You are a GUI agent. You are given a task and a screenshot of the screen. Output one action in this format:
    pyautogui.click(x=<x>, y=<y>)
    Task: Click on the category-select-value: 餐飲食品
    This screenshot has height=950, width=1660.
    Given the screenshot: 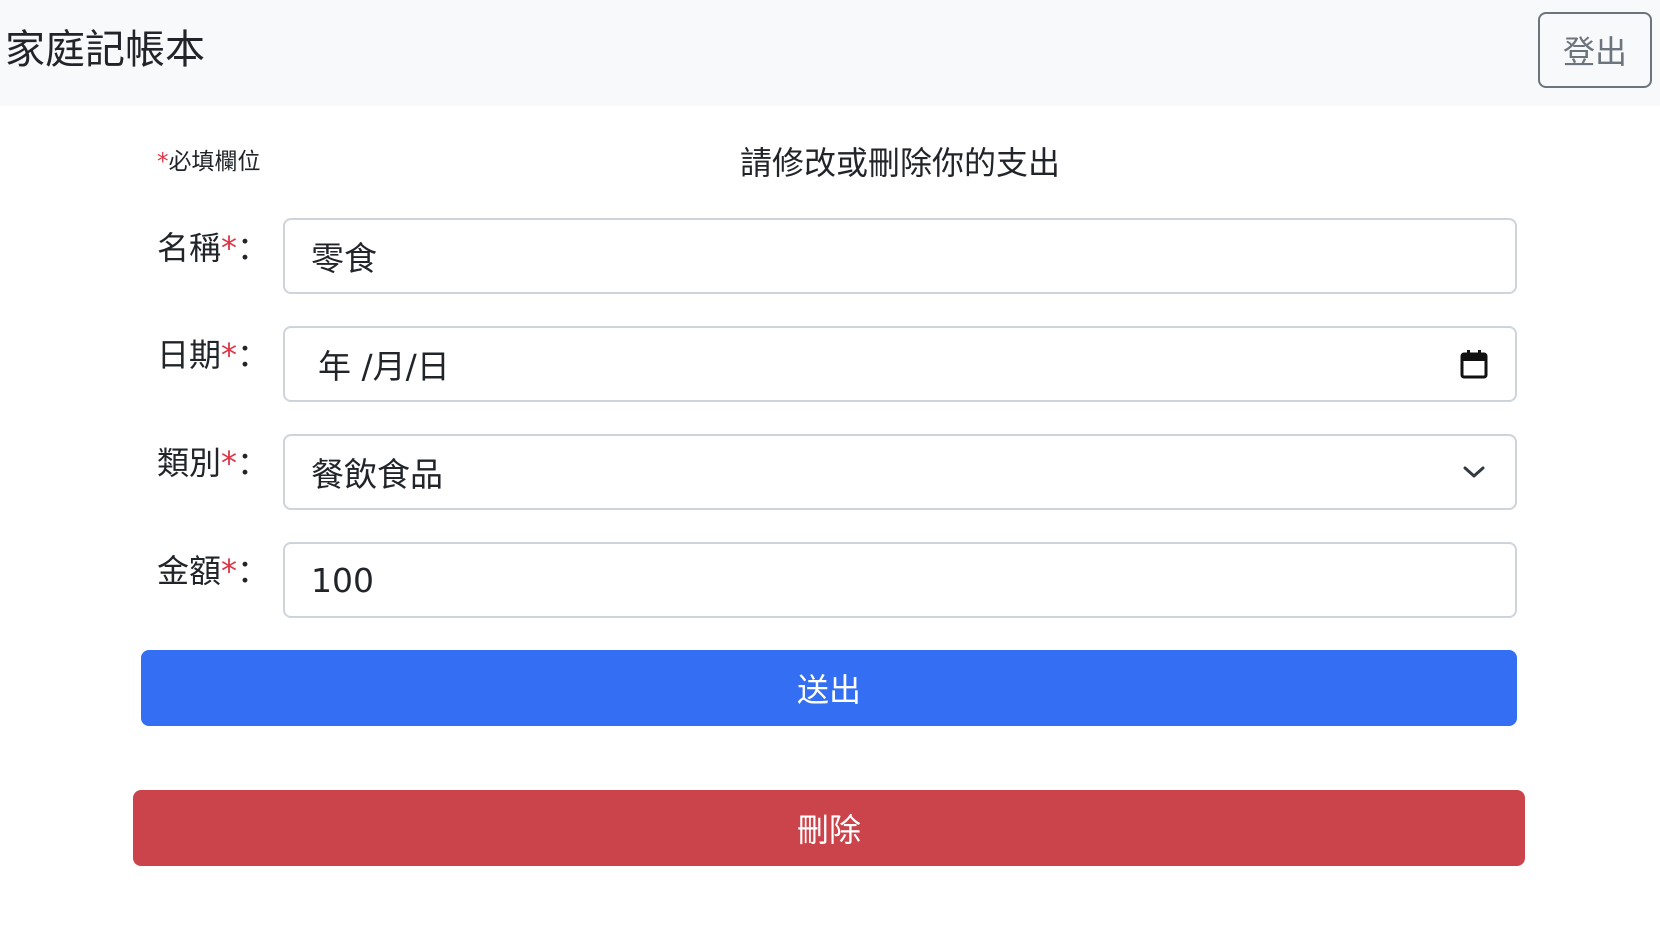 What is the action you would take?
    pyautogui.click(x=377, y=474)
    